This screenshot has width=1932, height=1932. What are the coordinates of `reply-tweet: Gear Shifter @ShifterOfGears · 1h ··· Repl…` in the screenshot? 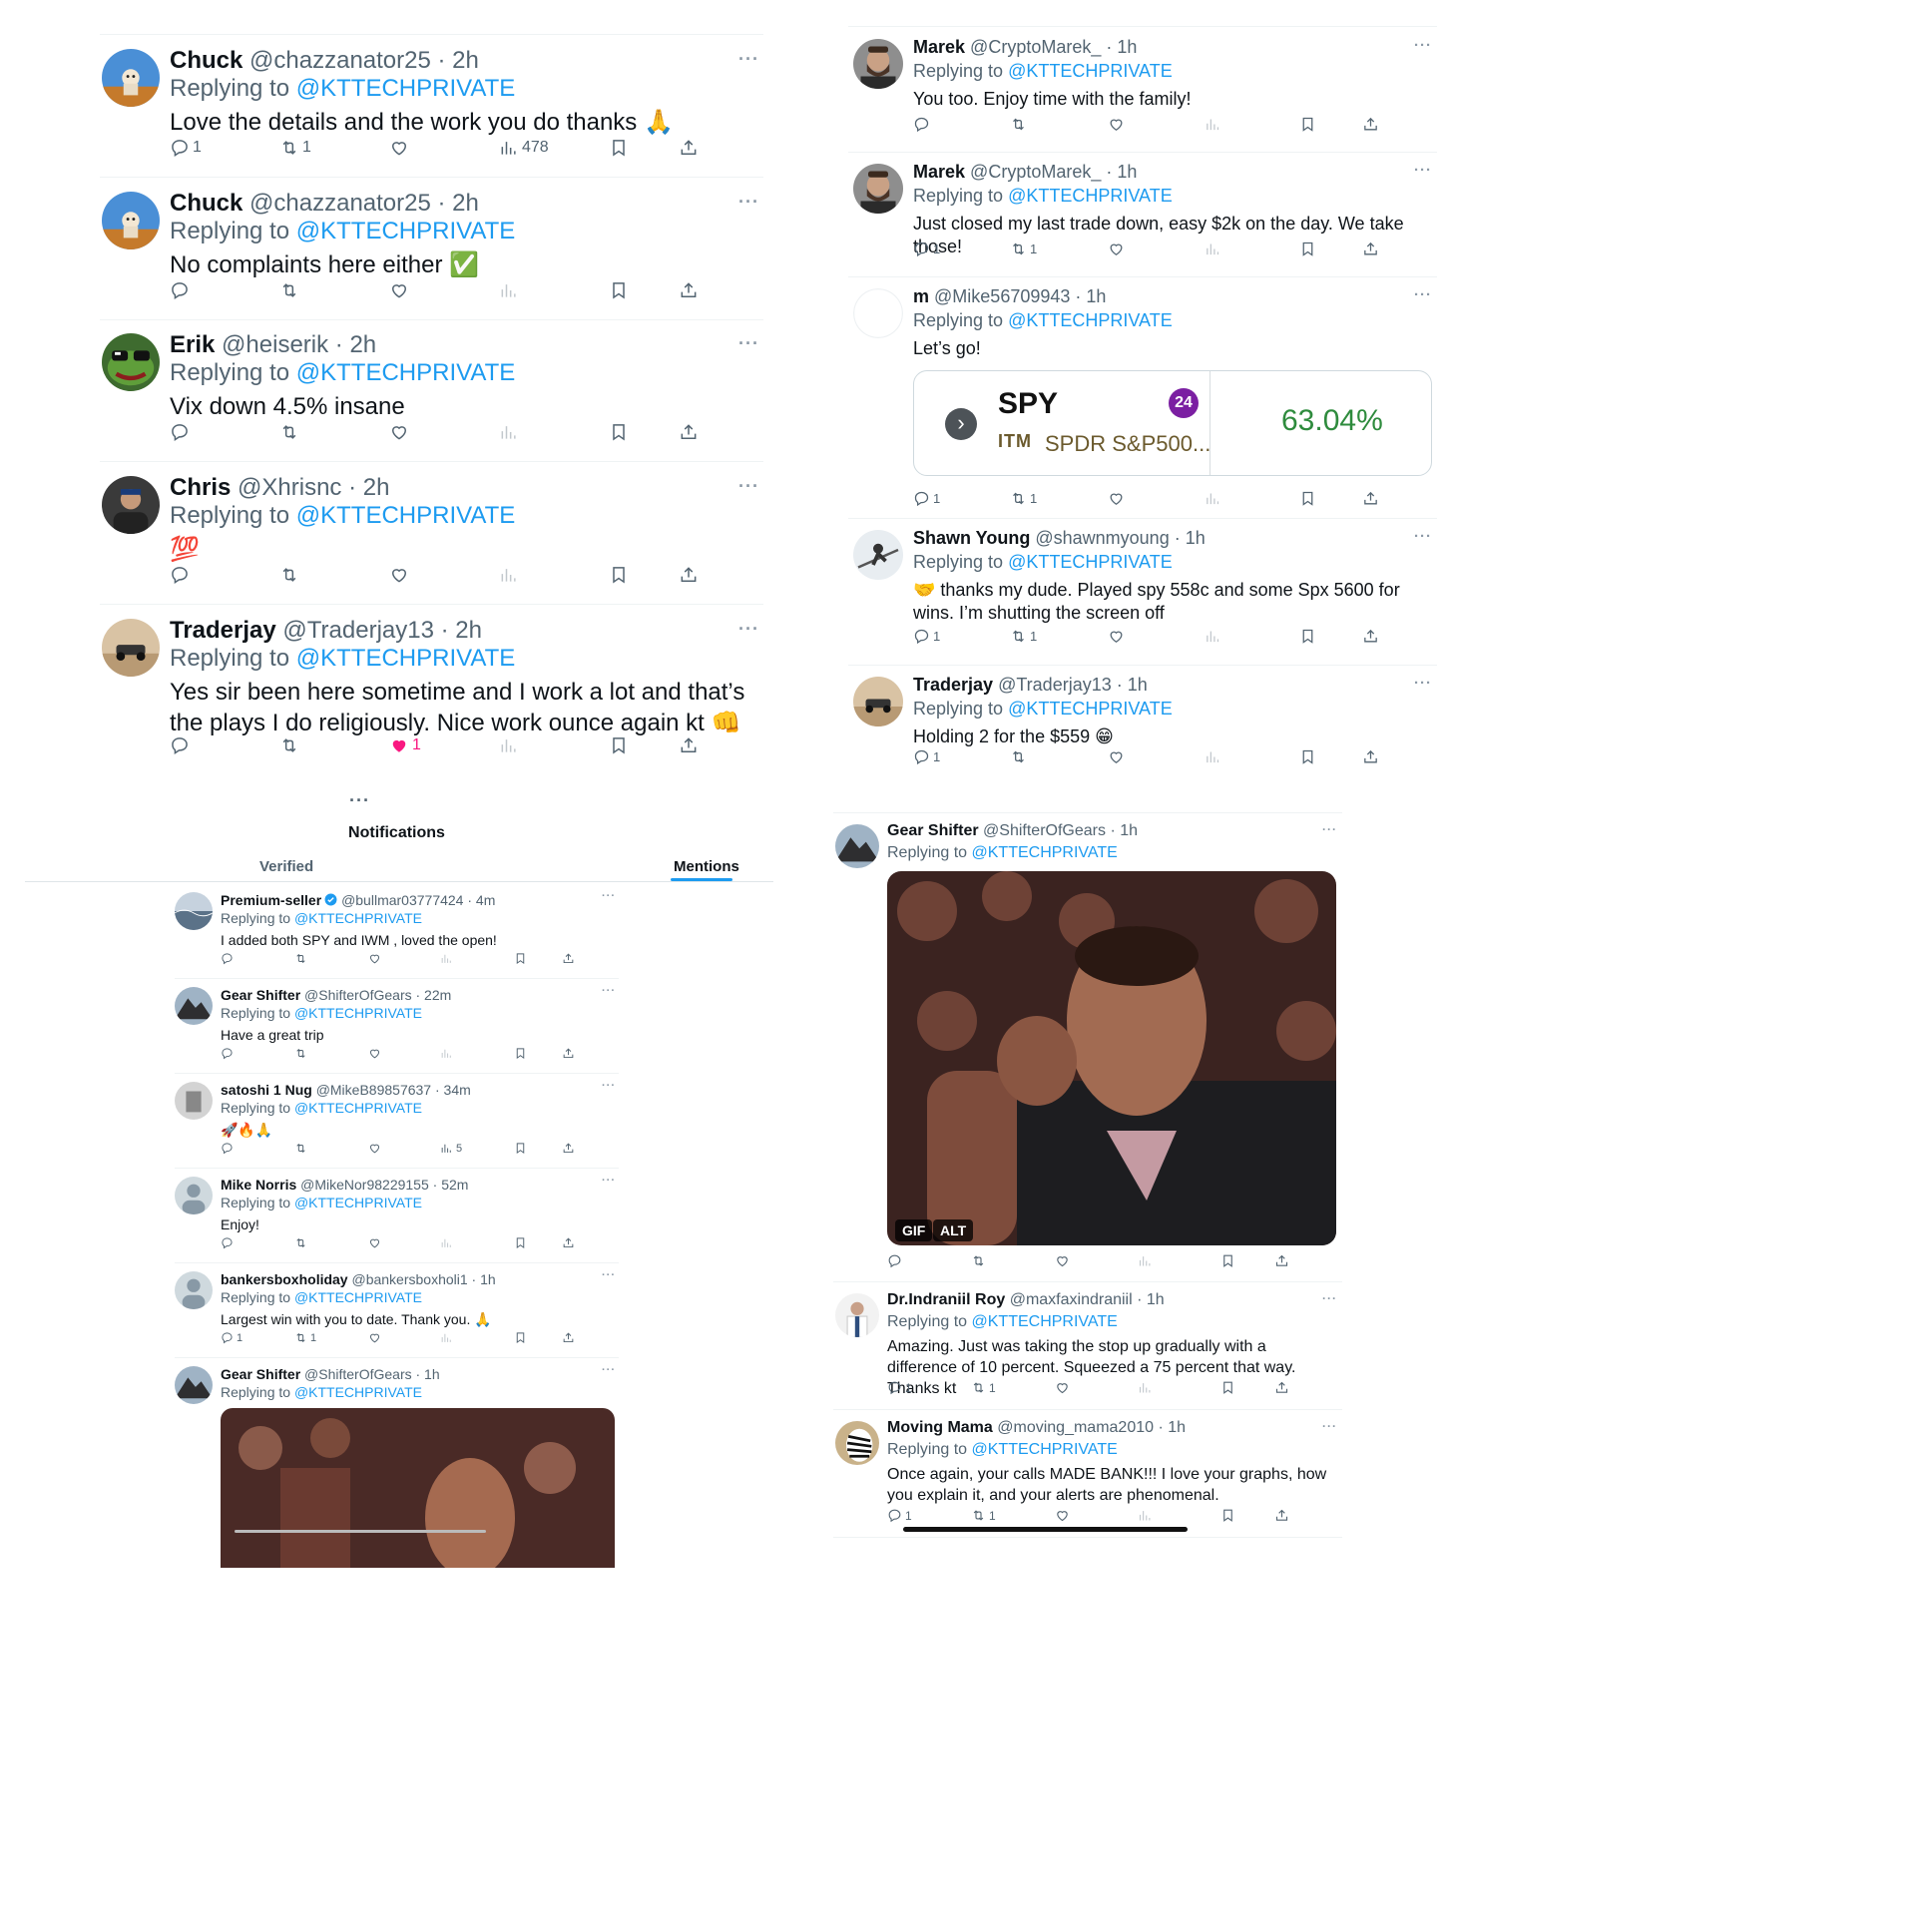 It's located at (1087, 1050).